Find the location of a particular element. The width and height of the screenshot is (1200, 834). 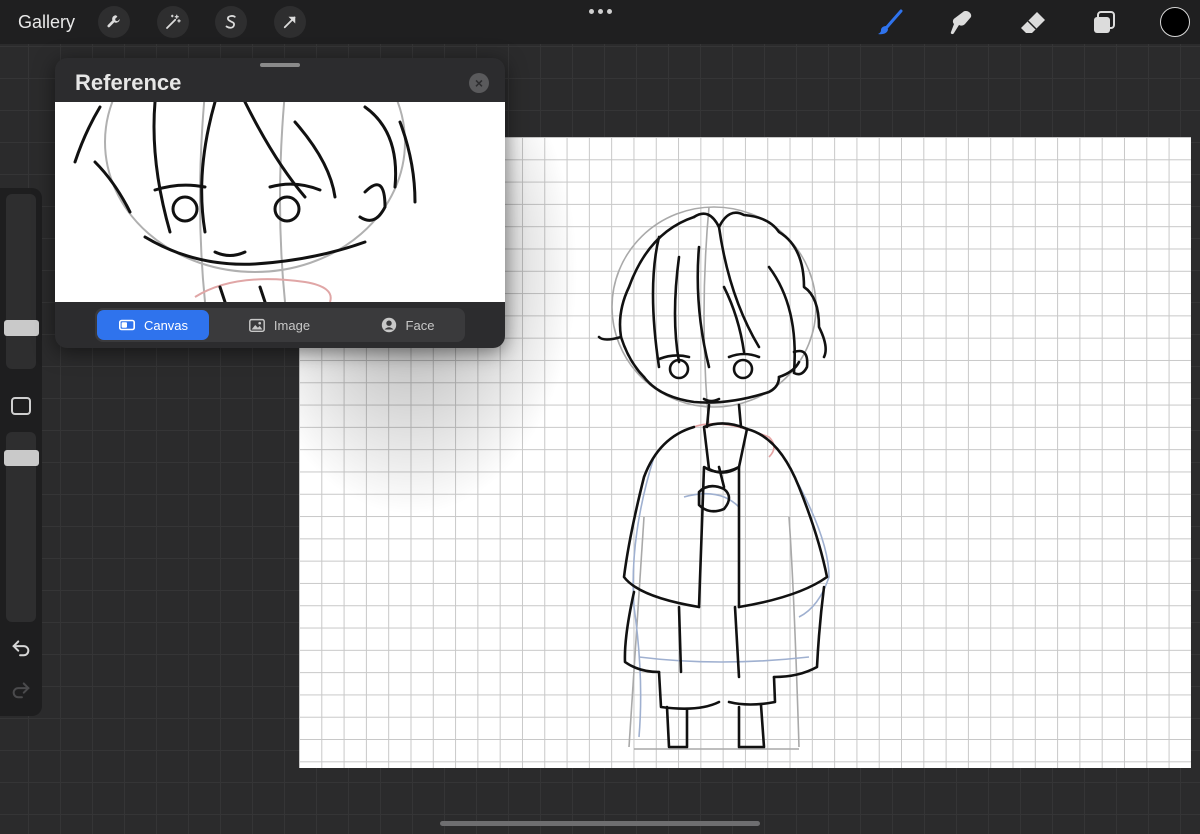

reference-mode-tabs: Canvas Image Face is located at coordinates (280, 325).